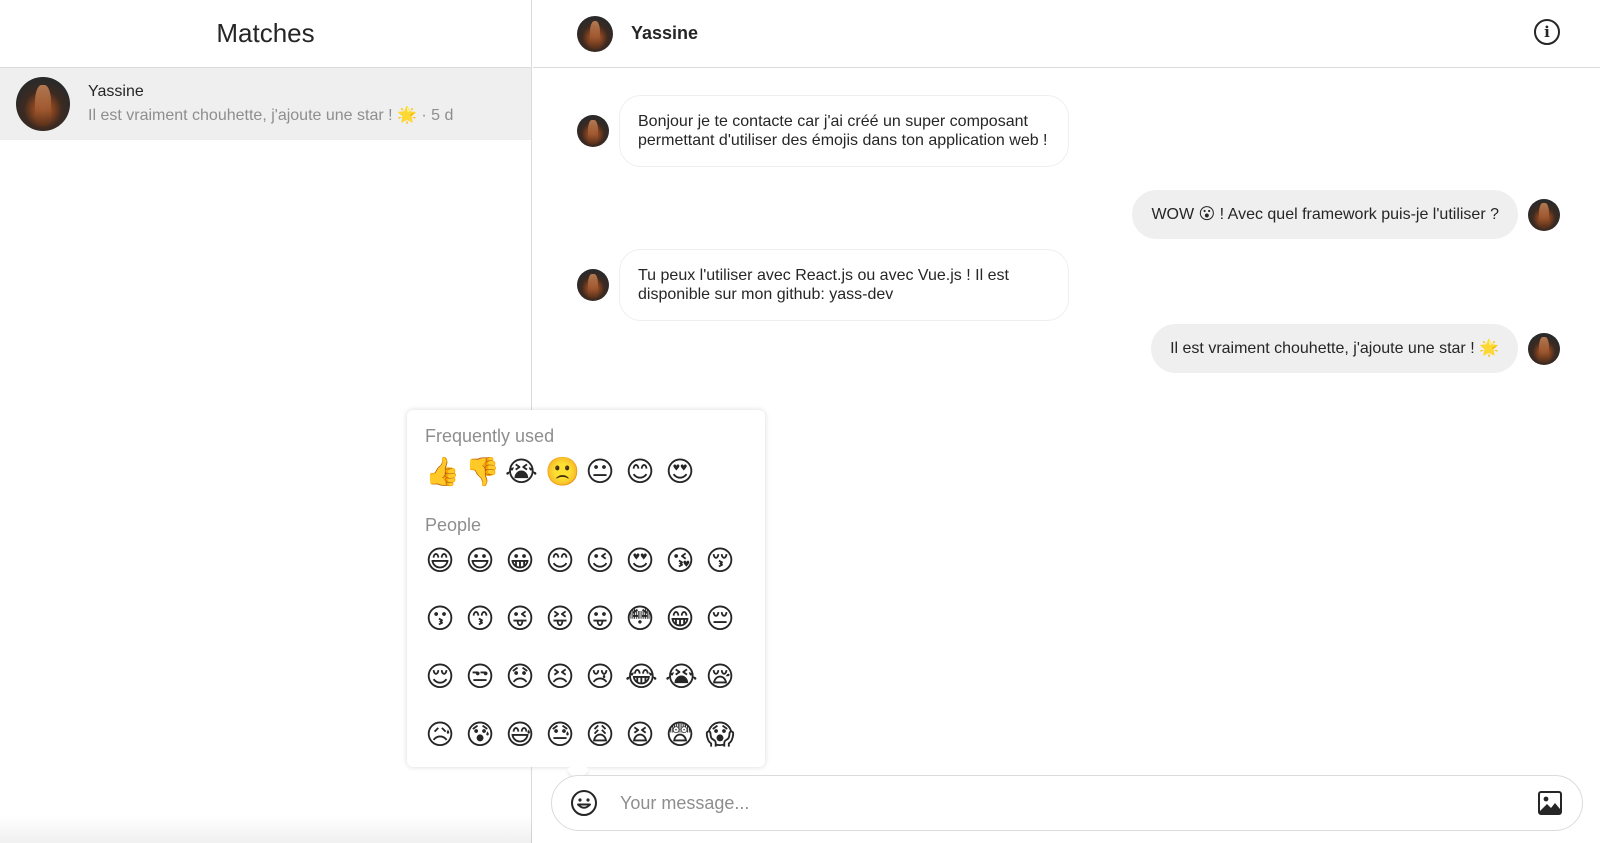  What do you see at coordinates (480, 677) in the screenshot?
I see `emoji: 😒` at bounding box center [480, 677].